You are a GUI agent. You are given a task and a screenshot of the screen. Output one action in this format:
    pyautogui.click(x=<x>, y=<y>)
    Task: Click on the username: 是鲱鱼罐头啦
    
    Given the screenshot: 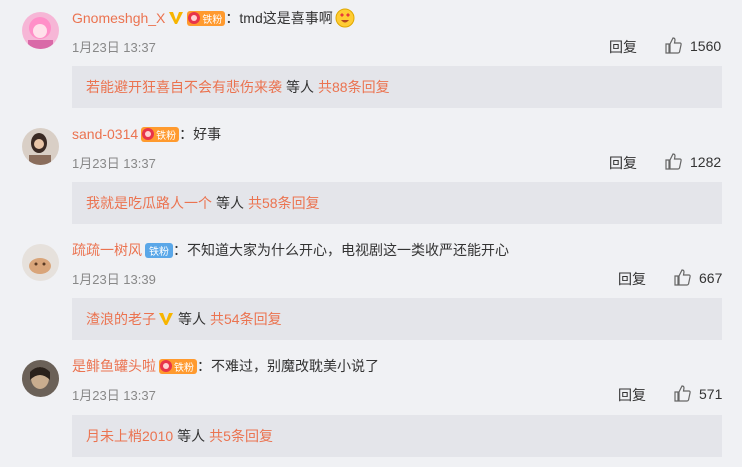 What is the action you would take?
    pyautogui.click(x=114, y=366)
    